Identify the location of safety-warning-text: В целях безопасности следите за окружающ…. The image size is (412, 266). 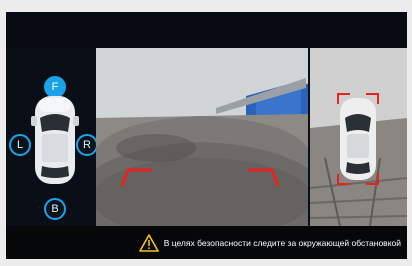
(282, 242).